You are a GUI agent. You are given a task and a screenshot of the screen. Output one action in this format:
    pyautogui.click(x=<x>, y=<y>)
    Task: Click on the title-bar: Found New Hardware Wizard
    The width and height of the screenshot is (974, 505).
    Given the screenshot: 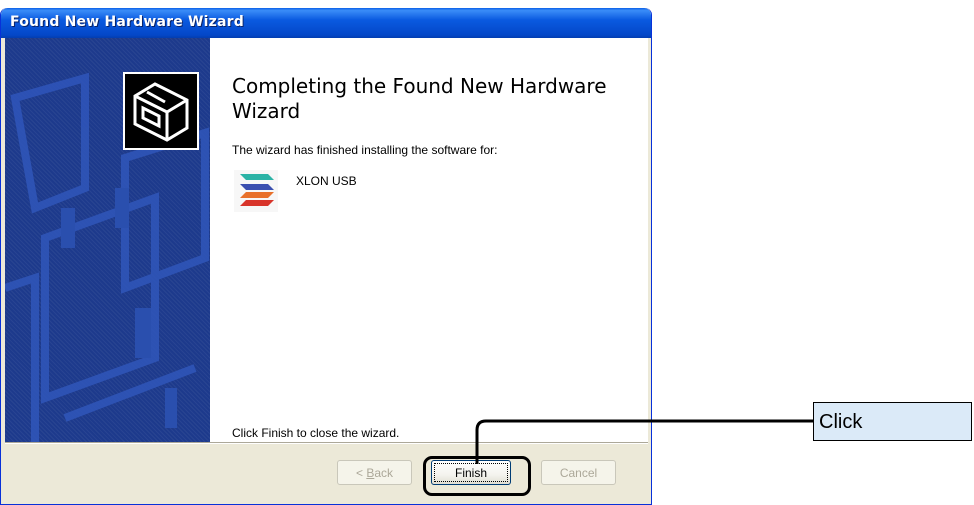 What is the action you would take?
    pyautogui.click(x=326, y=23)
    